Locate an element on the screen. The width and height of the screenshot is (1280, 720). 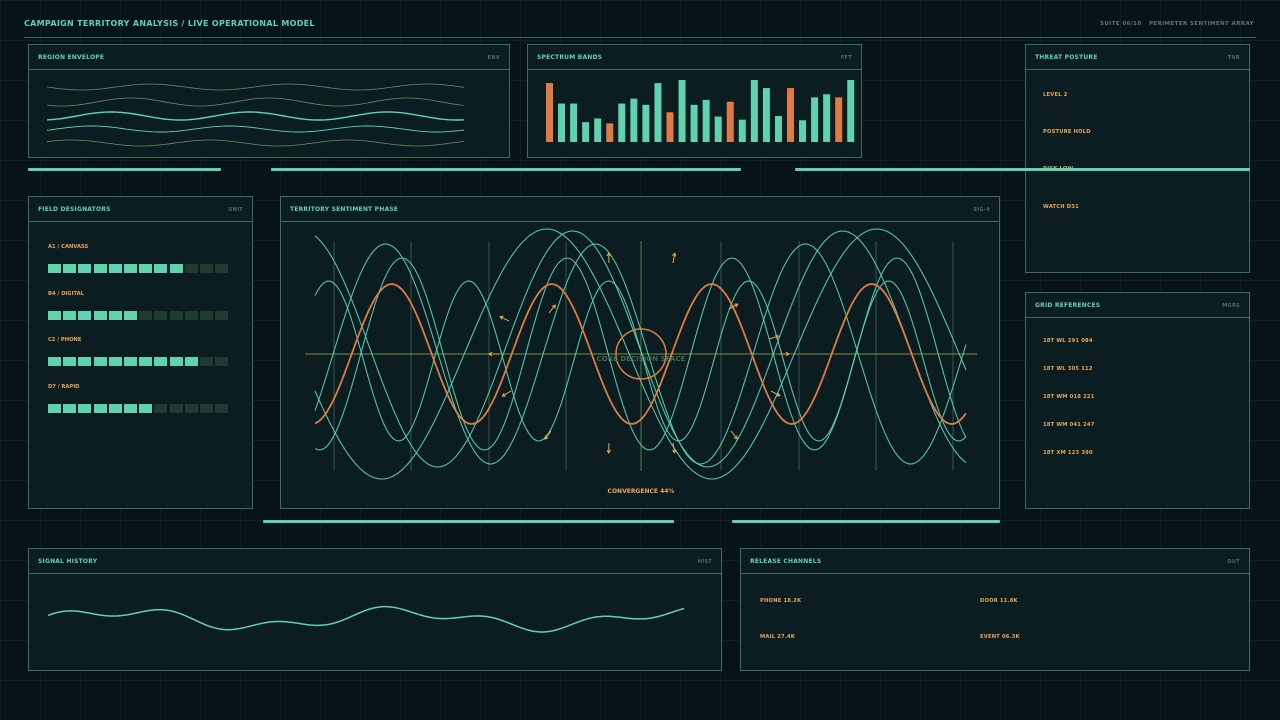
signal-history-panel: SIGNAL HISTORY HIST is located at coordinates (375, 609).